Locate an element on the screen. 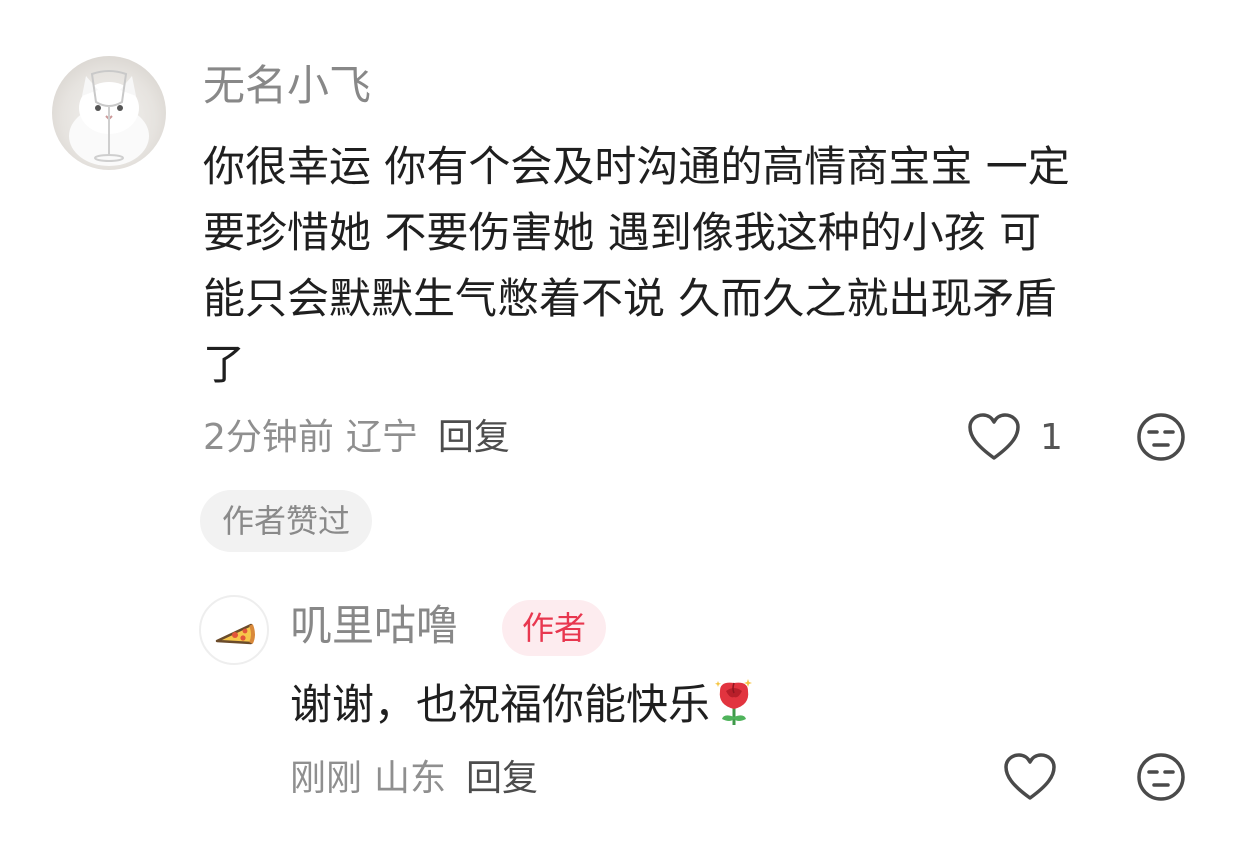 This screenshot has height=850, width=1260. comment-meta: 2分钟前 辽宁 回复 is located at coordinates (356, 438).